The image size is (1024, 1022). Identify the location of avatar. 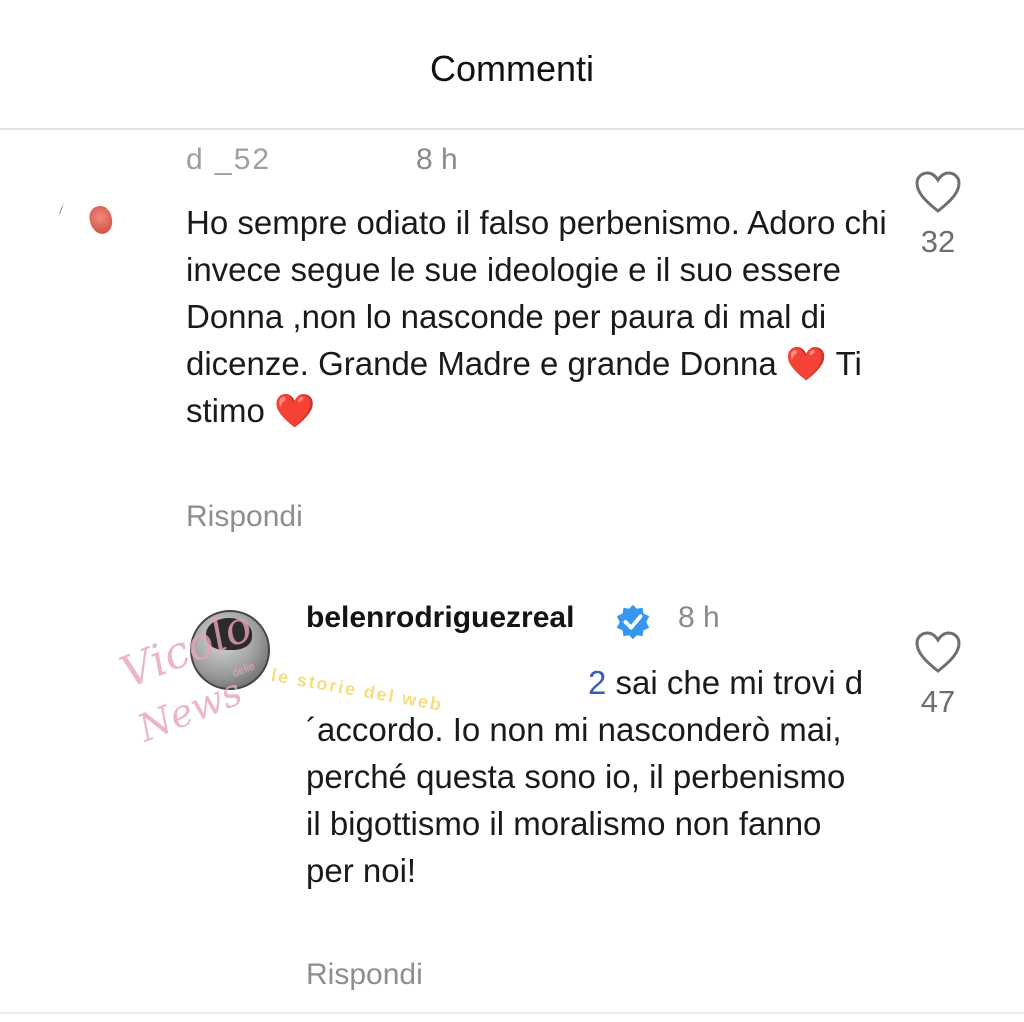
(101, 225).